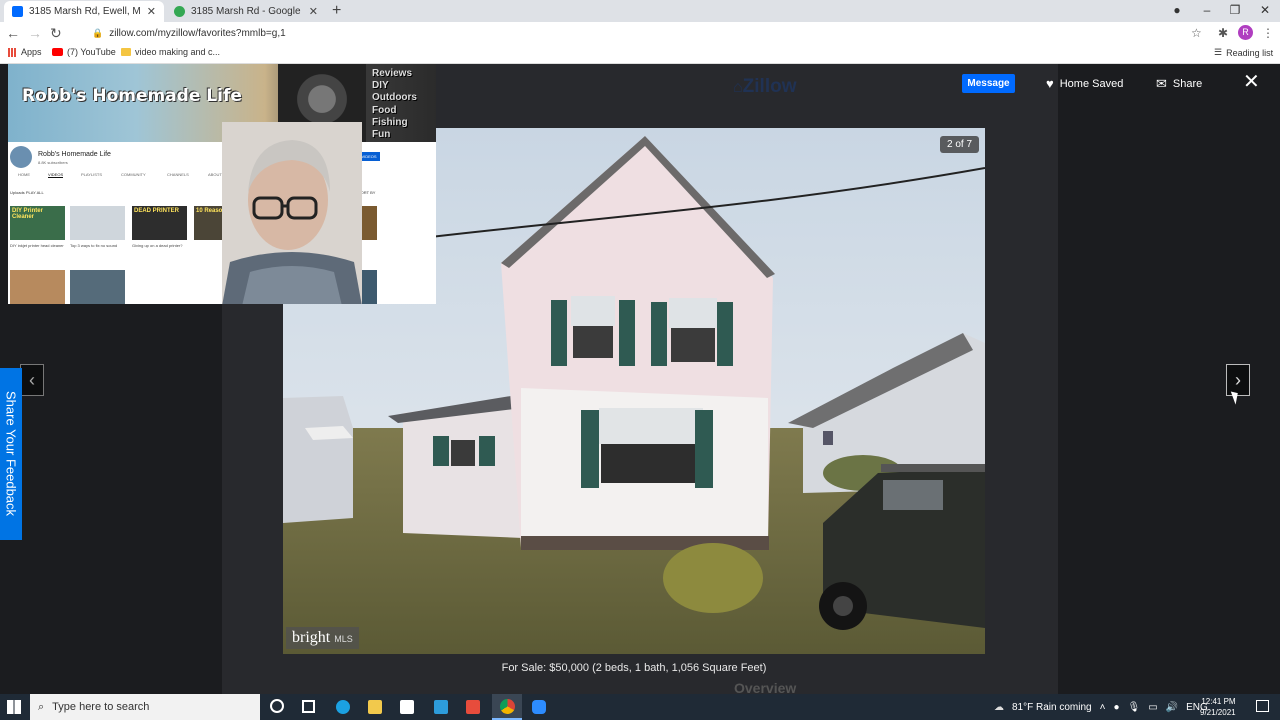  Describe the element at coordinates (407, 707) in the screenshot. I see `store-icon` at that location.